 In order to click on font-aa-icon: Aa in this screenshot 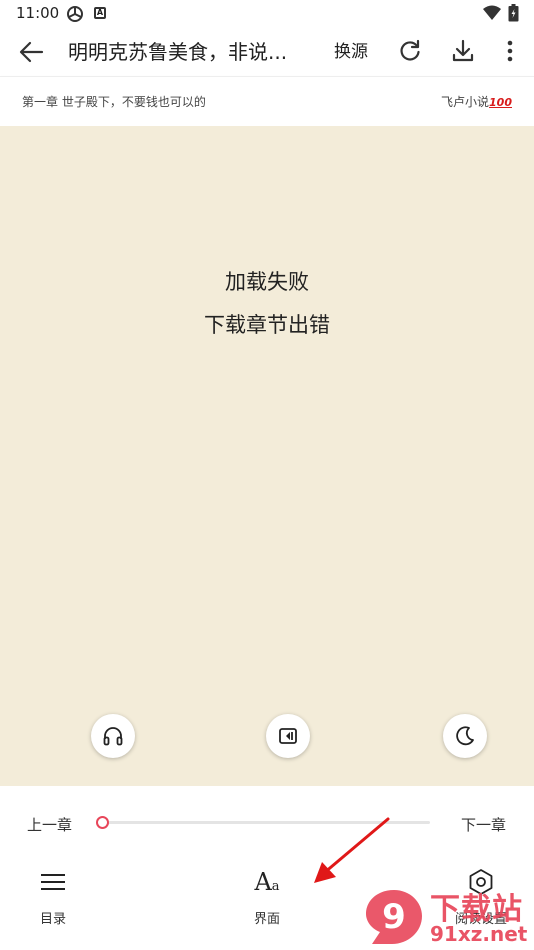, I will do `click(267, 882)`.